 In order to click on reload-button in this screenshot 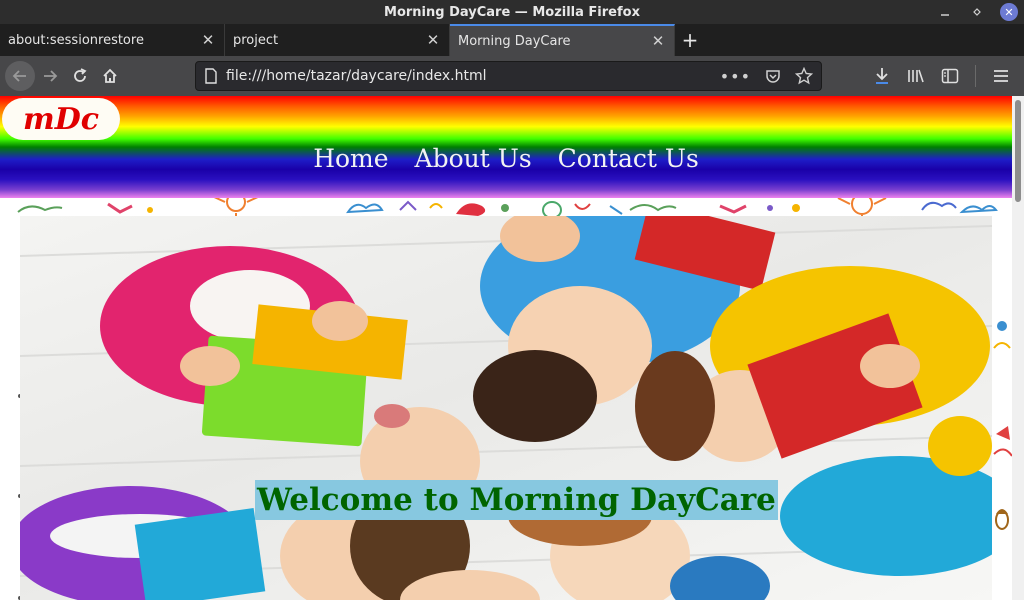, I will do `click(80, 76)`.